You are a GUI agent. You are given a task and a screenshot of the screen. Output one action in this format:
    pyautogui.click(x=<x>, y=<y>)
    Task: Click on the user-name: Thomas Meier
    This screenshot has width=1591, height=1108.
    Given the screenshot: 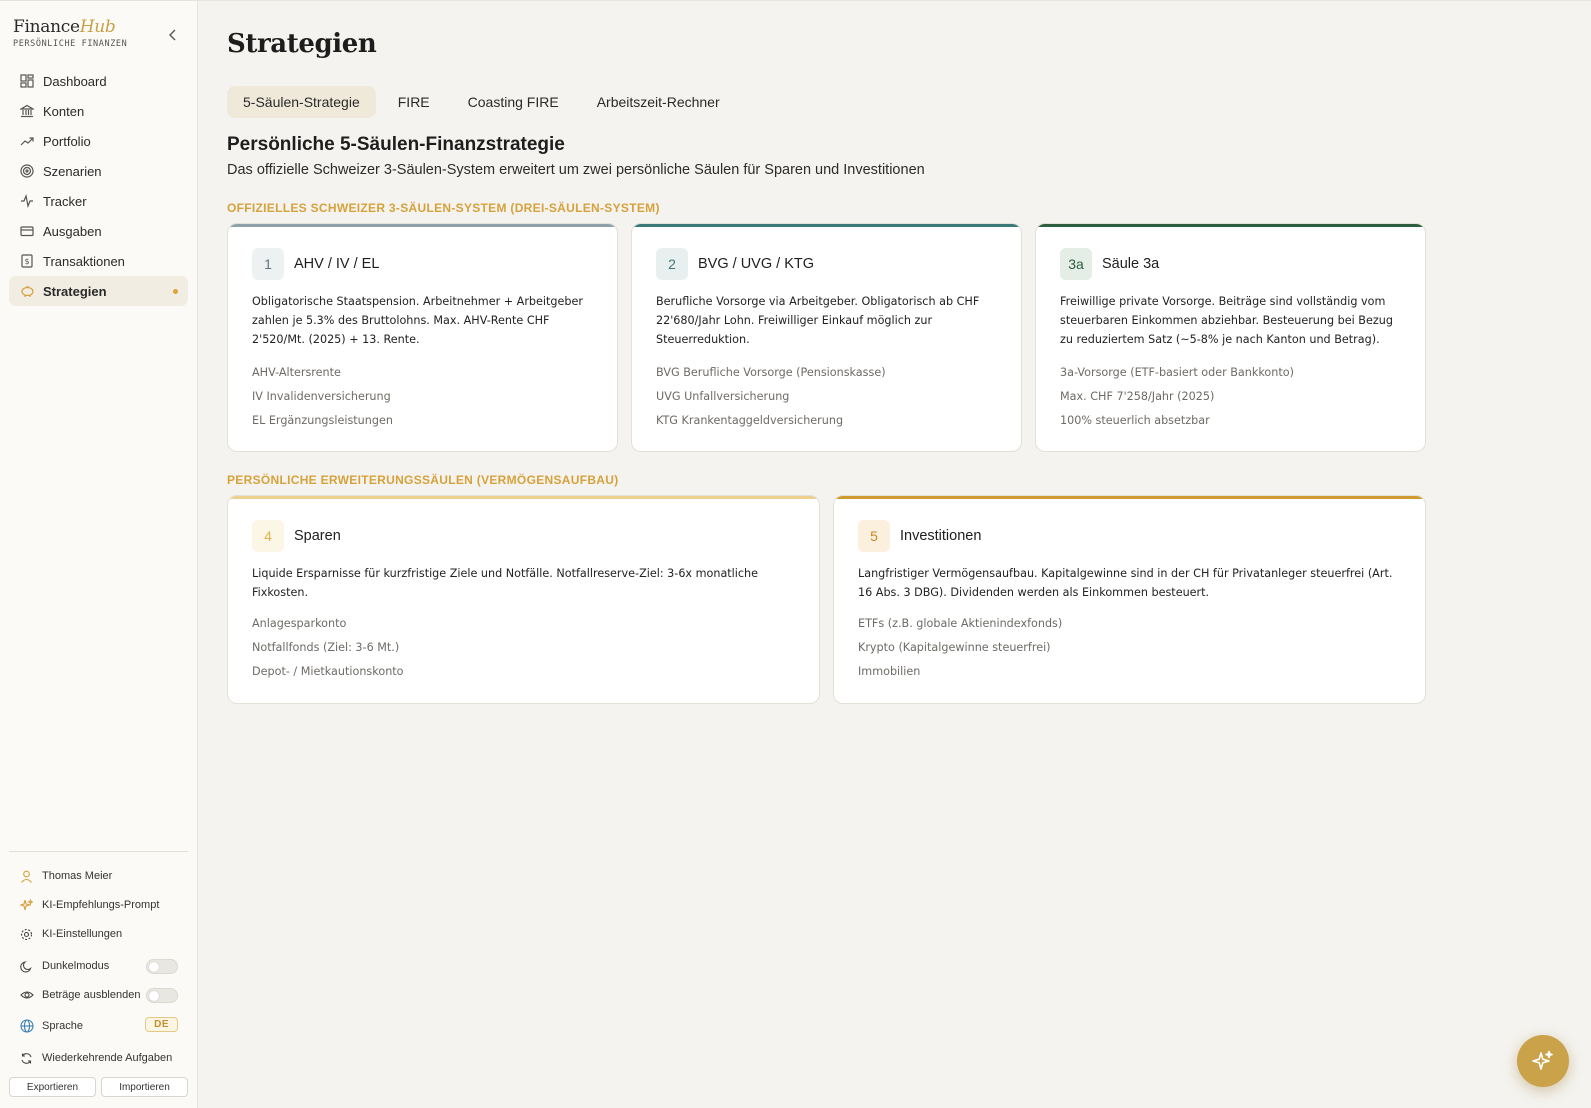 What is the action you would take?
    pyautogui.click(x=77, y=876)
    